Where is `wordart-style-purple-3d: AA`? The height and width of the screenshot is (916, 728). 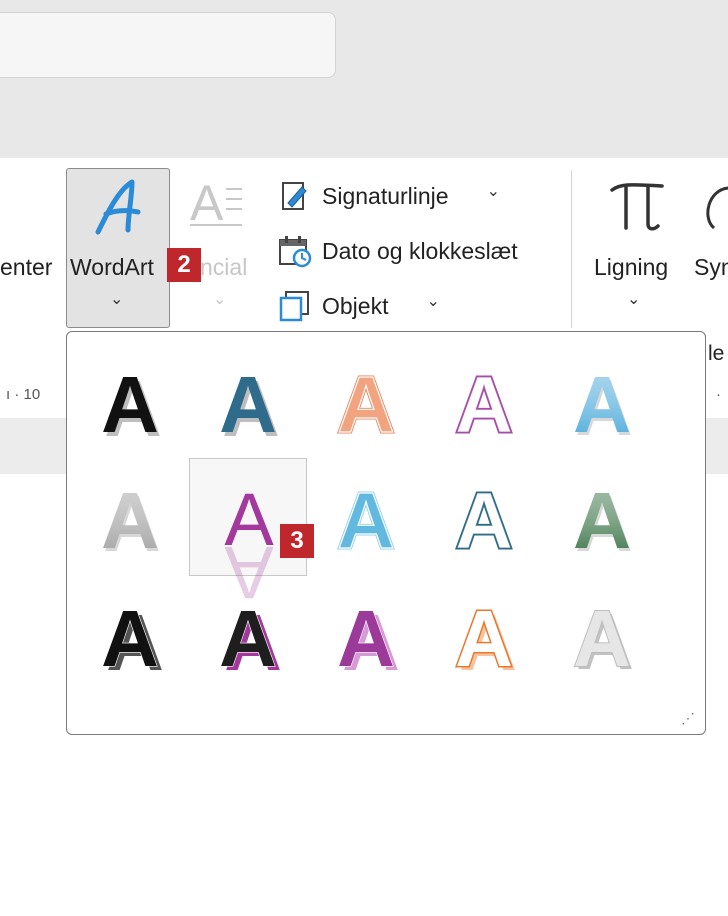
wordart-style-purple-3d: AA is located at coordinates (366, 635).